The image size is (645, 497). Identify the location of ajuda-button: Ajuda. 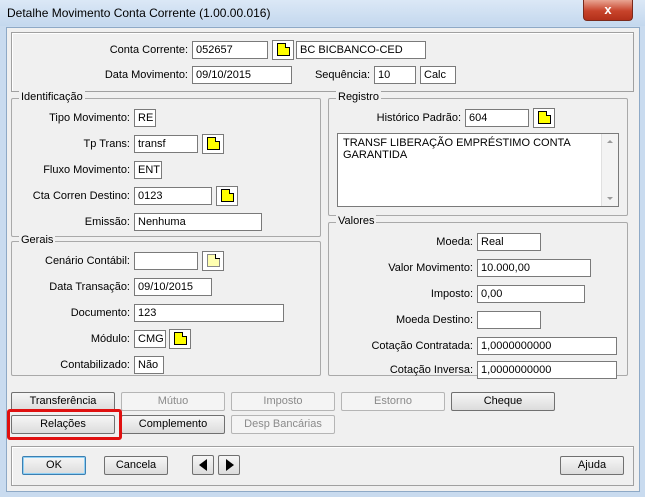
(592, 465).